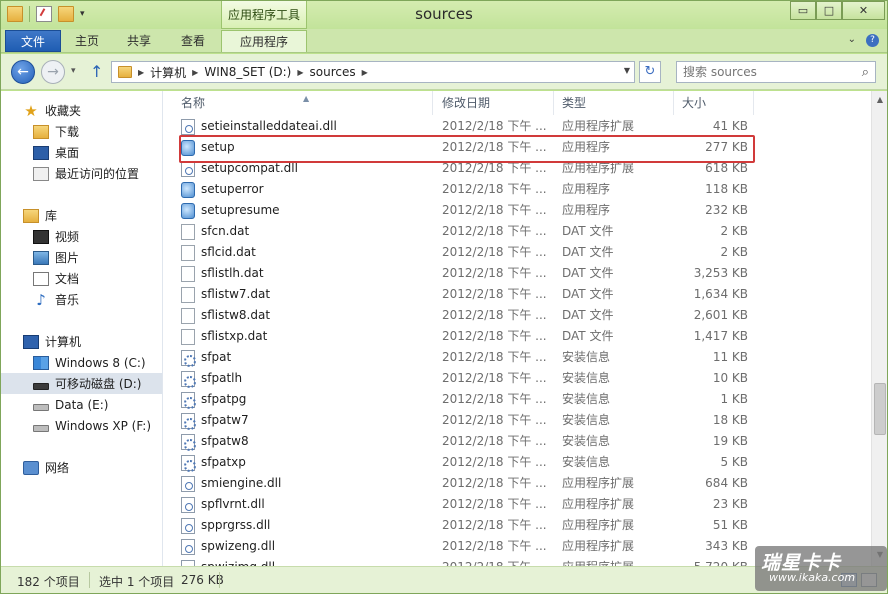 Image resolution: width=888 pixels, height=594 pixels. What do you see at coordinates (247, 72) in the screenshot?
I see `breadcrumb-drive: WIN8_SET (D:)` at bounding box center [247, 72].